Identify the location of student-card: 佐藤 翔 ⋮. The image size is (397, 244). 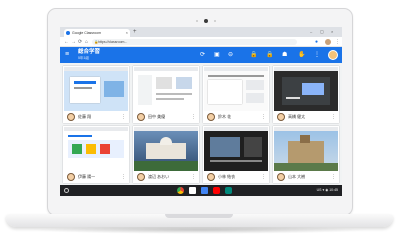
(96, 94).